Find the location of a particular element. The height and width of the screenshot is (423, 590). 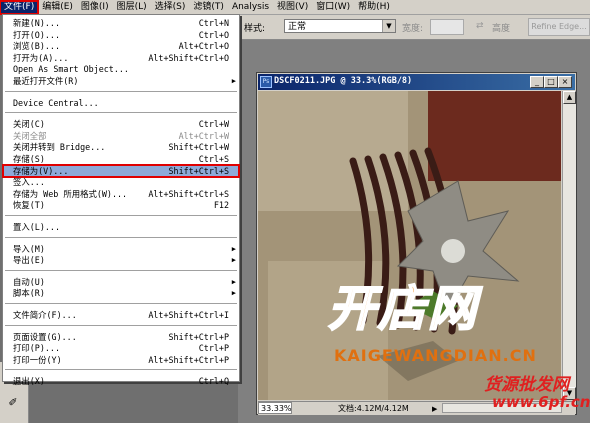

minimize-button: _ is located at coordinates (537, 82).